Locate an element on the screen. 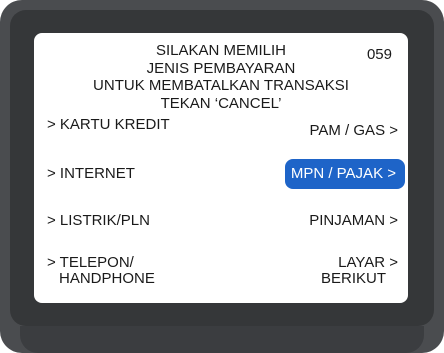 The height and width of the screenshot is (353, 444). option-layar-berikut: LAYAR > BERIKUT is located at coordinates (359, 271).